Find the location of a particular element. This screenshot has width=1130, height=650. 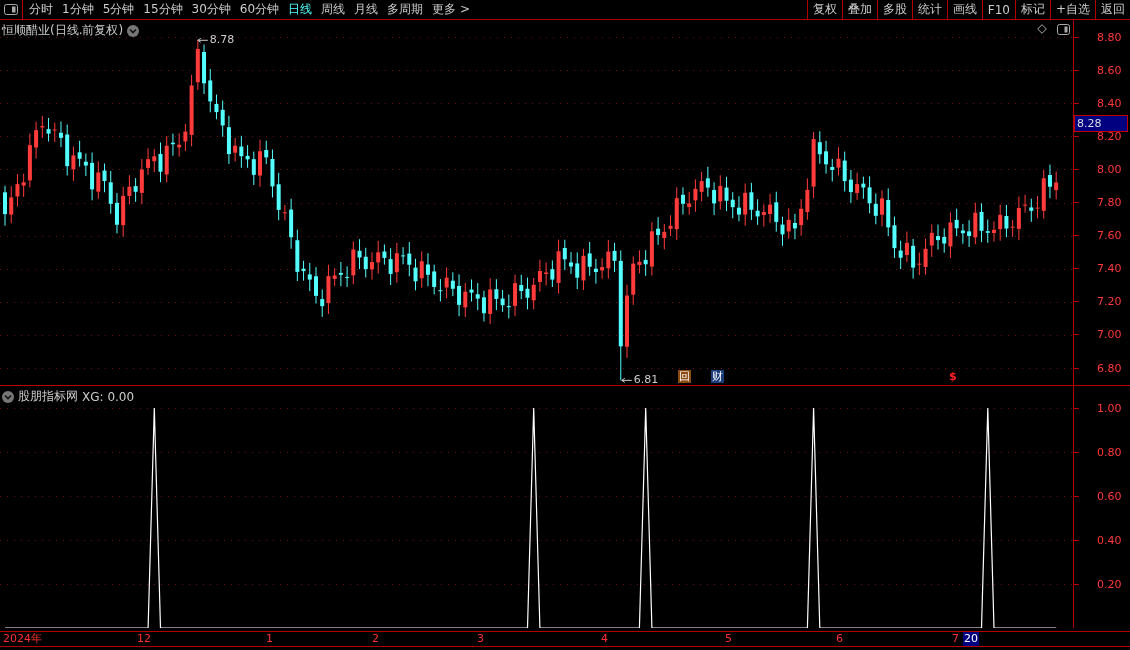

period-tab: 多周期 is located at coordinates (405, 9).